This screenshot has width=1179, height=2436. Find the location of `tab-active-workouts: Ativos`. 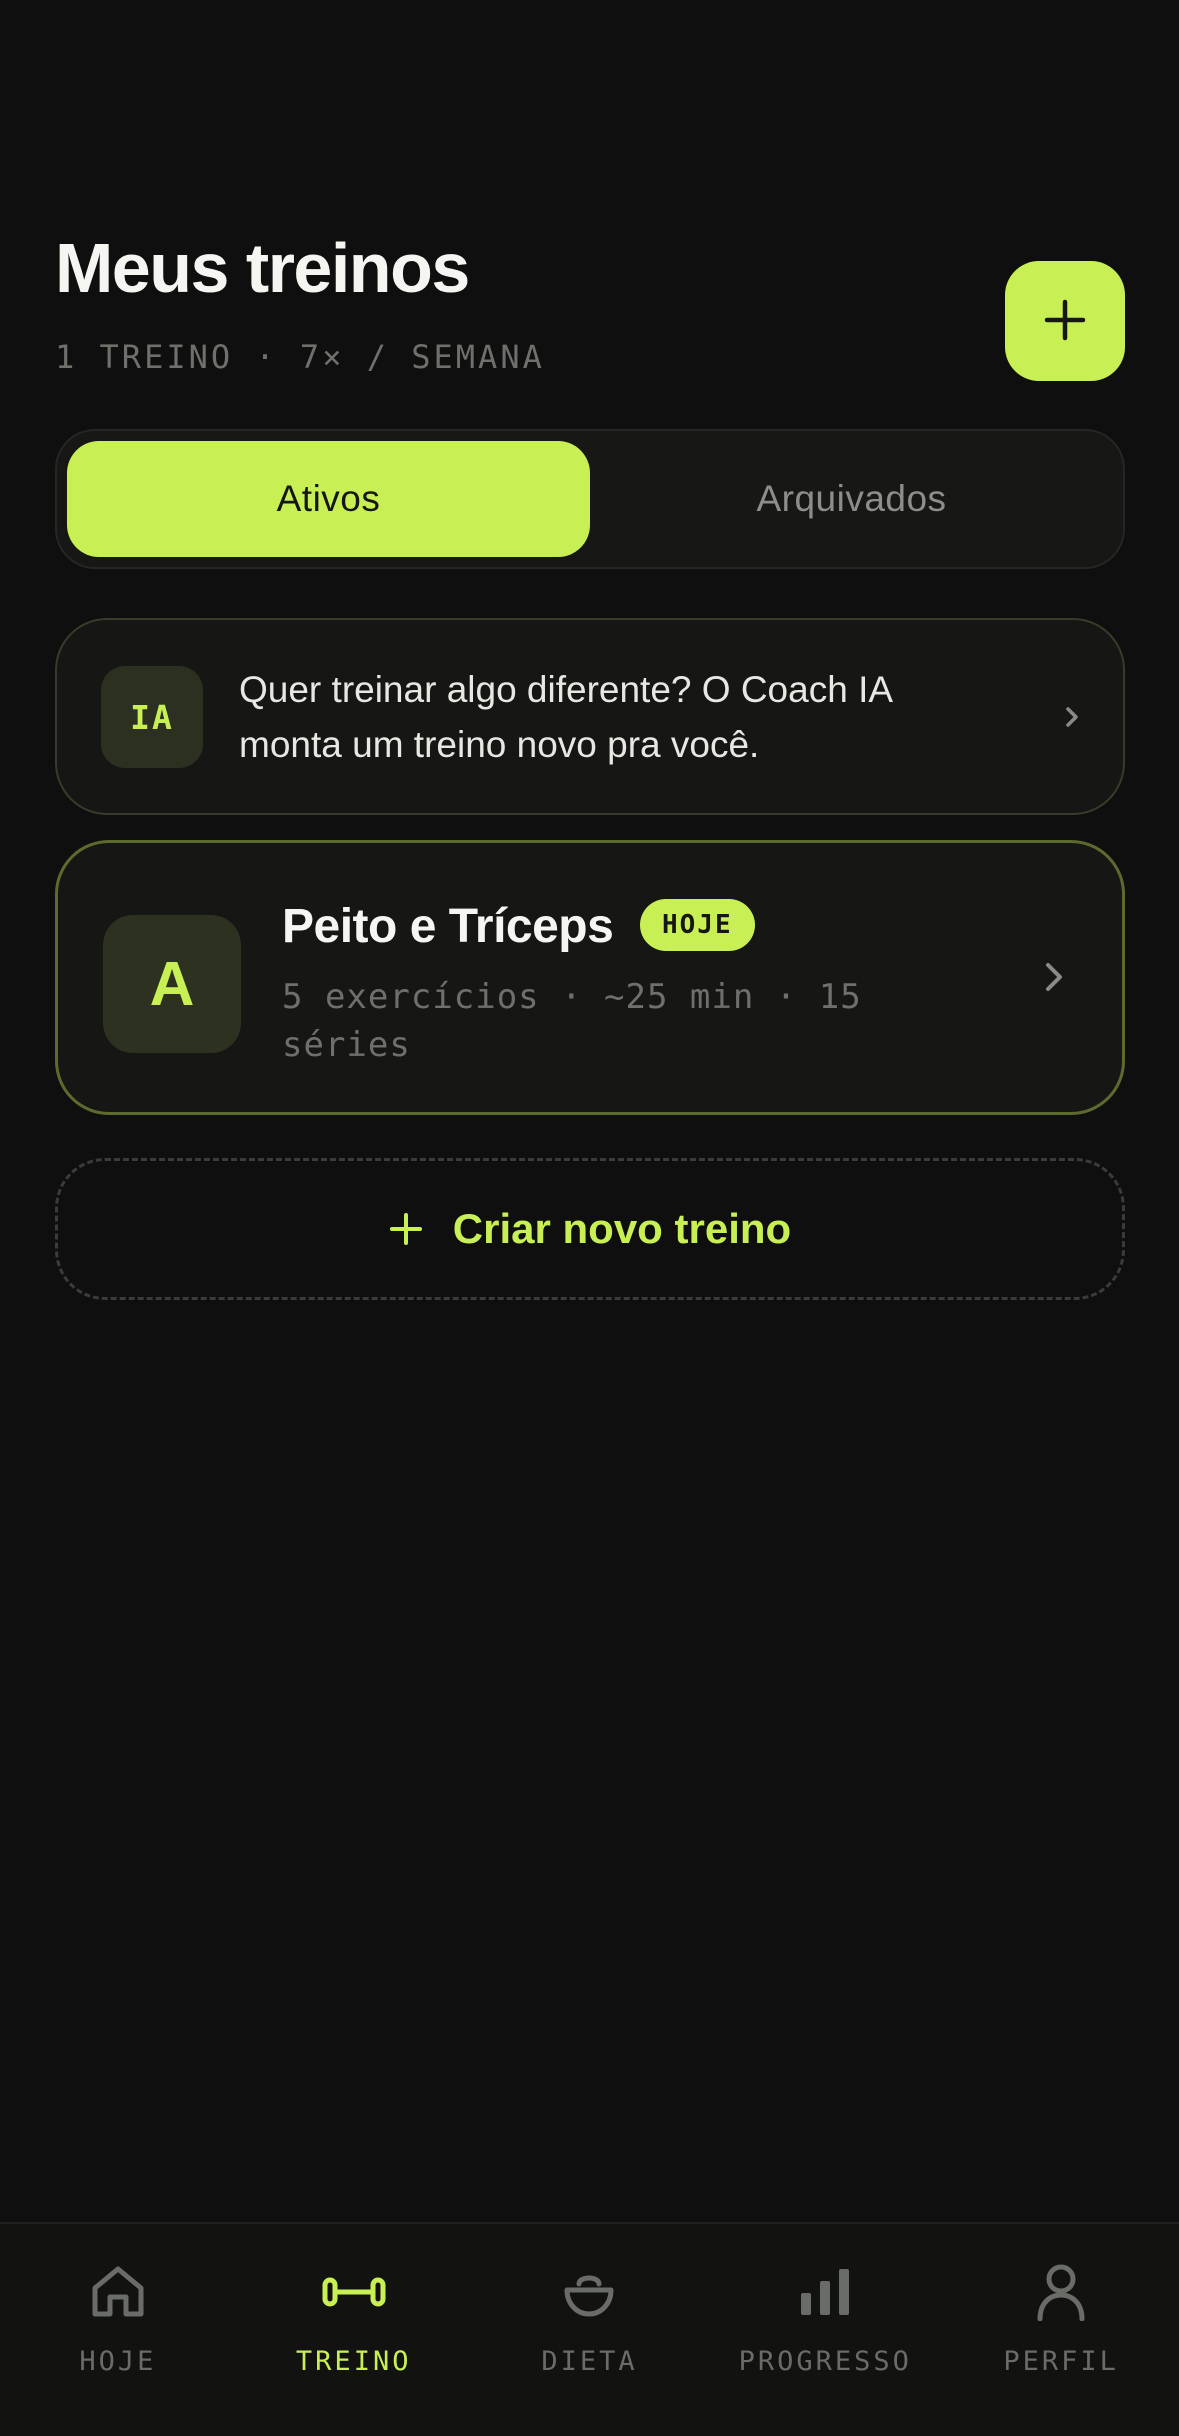

tab-active-workouts: Ativos is located at coordinates (328, 499).